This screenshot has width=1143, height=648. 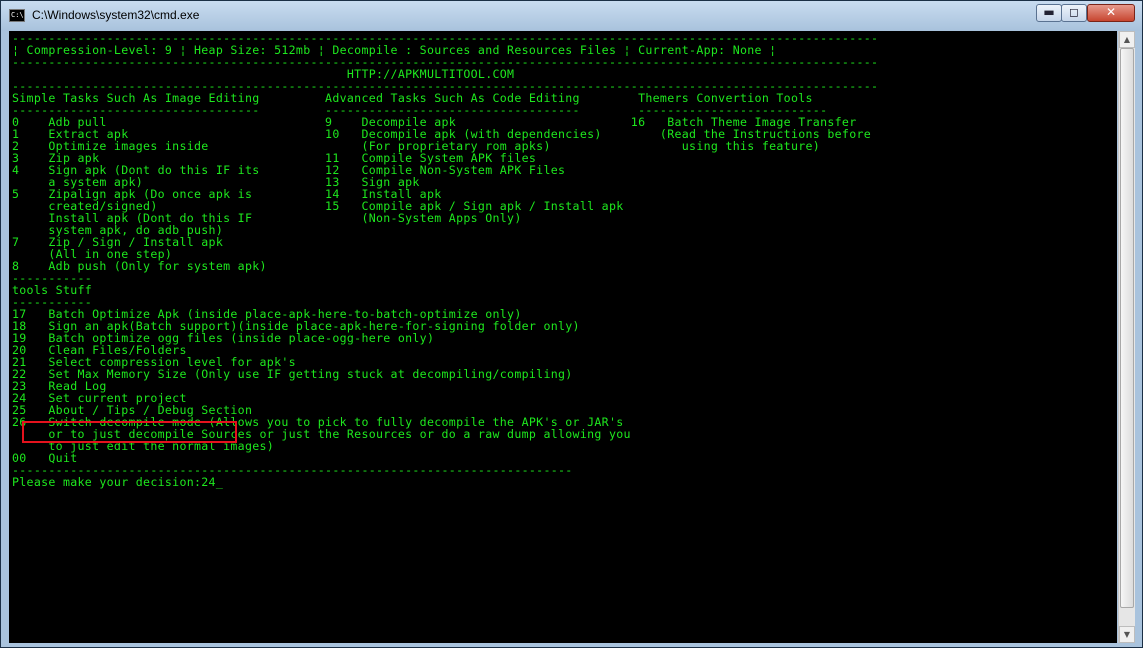 I want to click on command-prompt: Please make your decision:24, so click(x=114, y=482).